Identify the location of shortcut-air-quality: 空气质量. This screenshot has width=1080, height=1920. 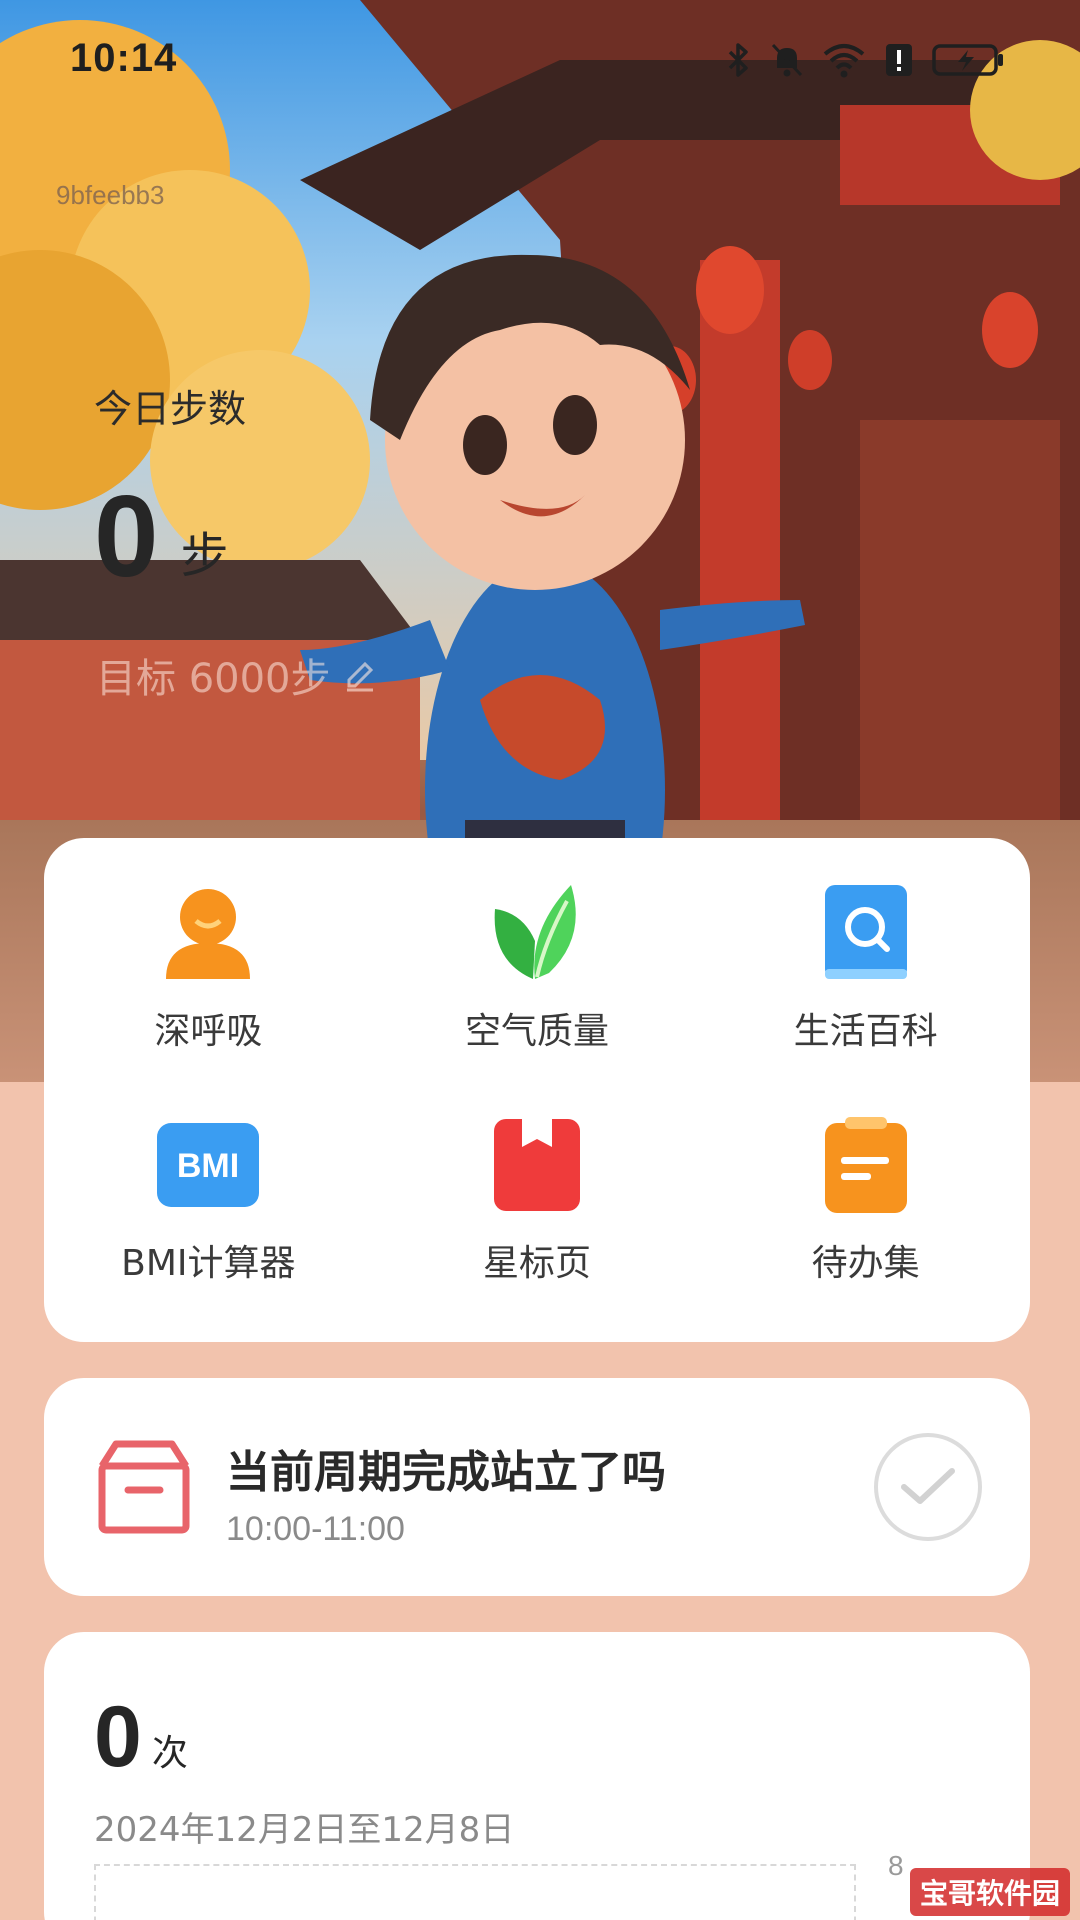
(537, 980).